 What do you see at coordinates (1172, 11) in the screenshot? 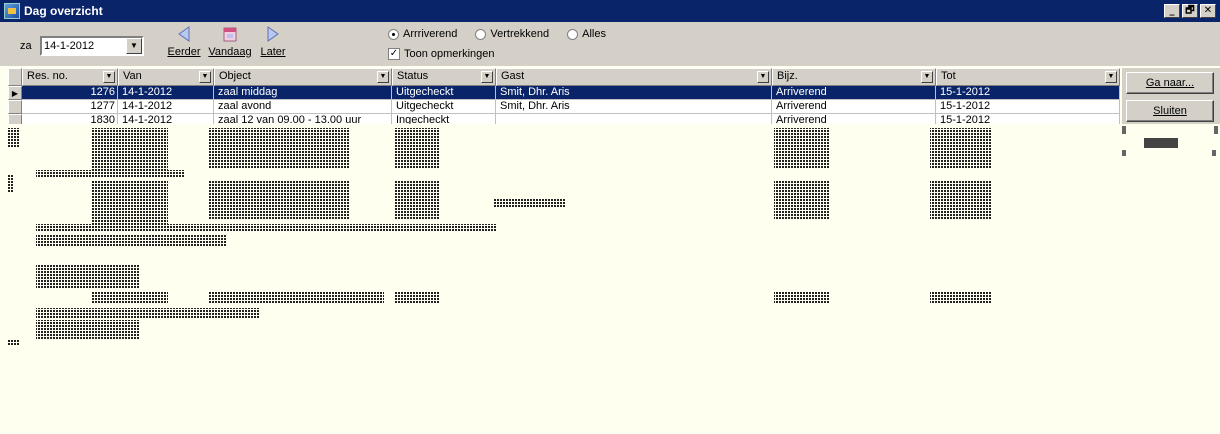
I see `minimize-button: _` at bounding box center [1172, 11].